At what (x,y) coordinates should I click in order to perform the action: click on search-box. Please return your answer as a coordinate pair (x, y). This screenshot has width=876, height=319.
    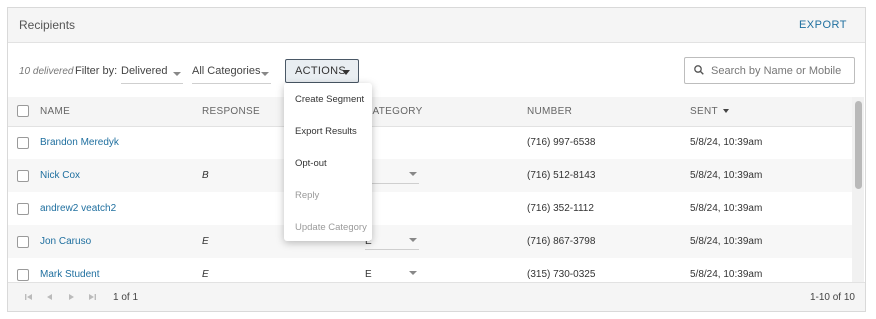
    Looking at the image, I should click on (769, 70).